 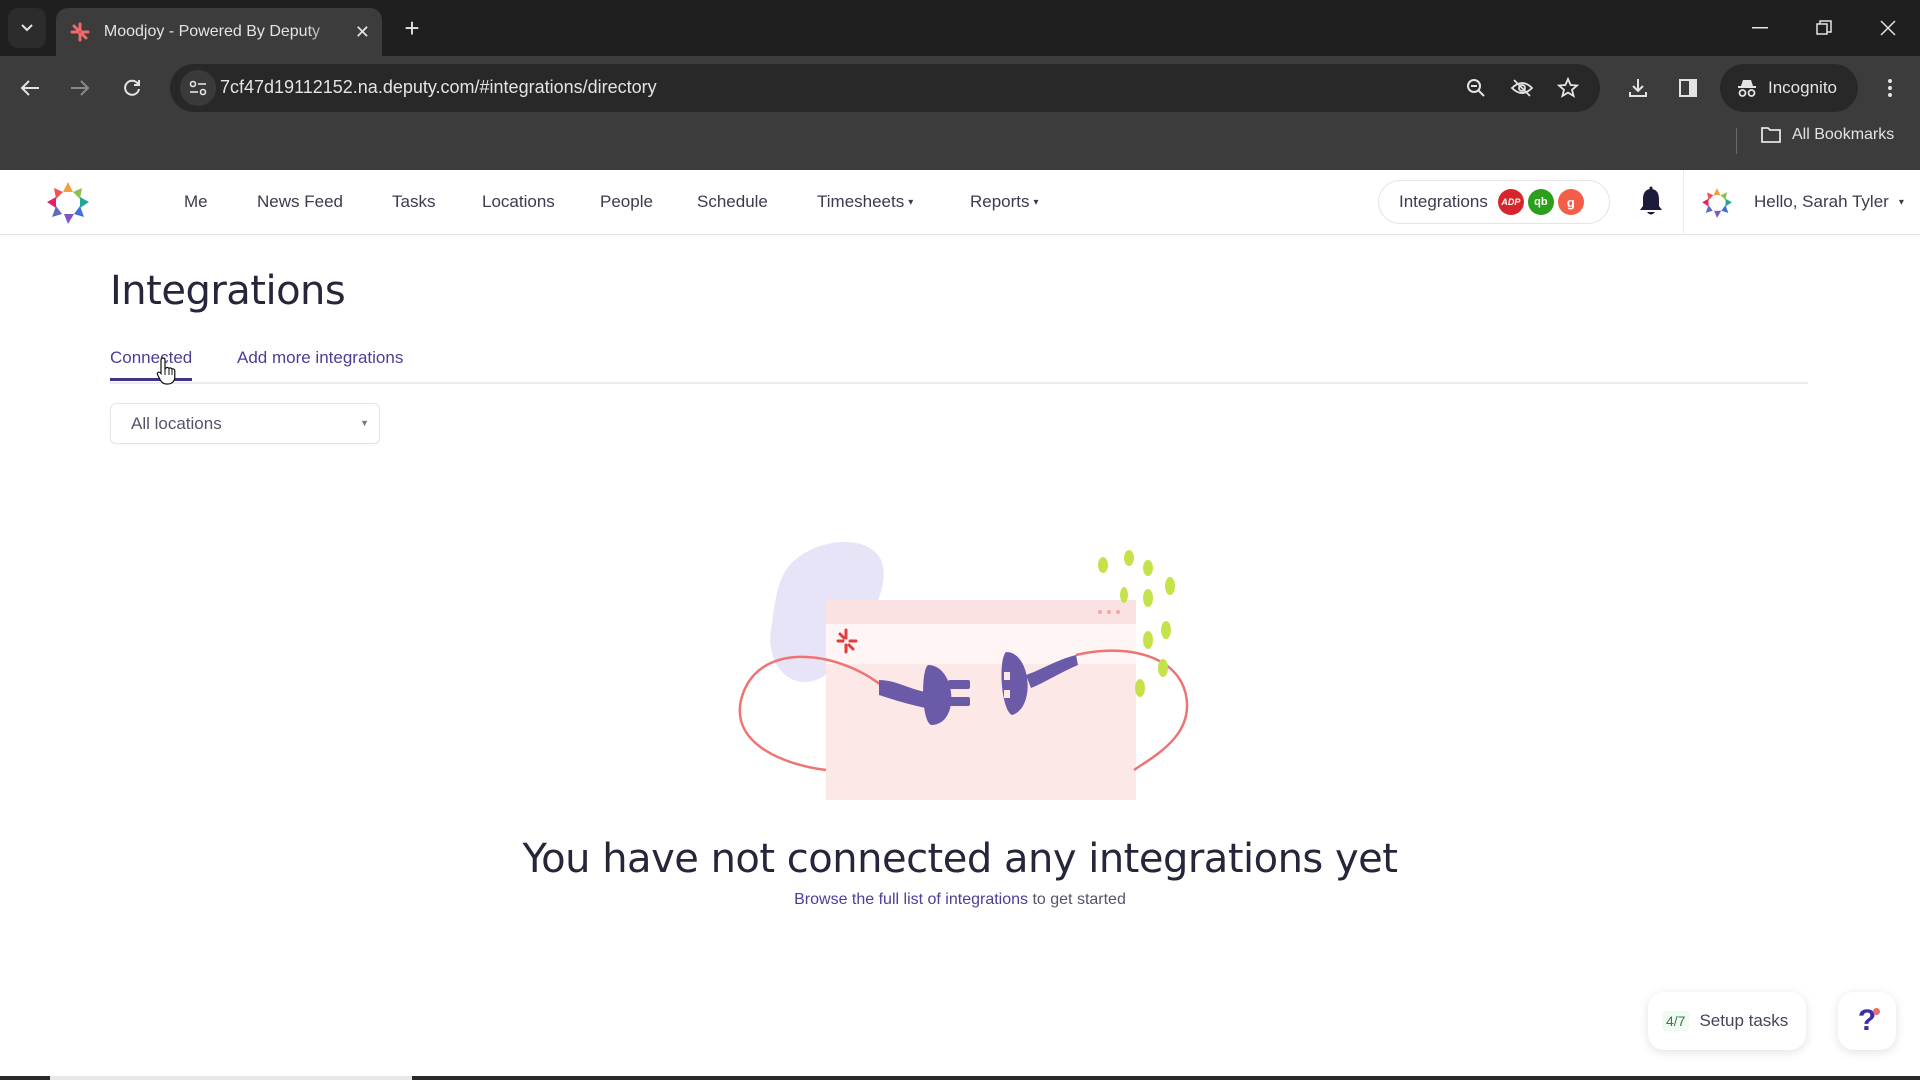 I want to click on page-title: Integrations, so click(x=228, y=291).